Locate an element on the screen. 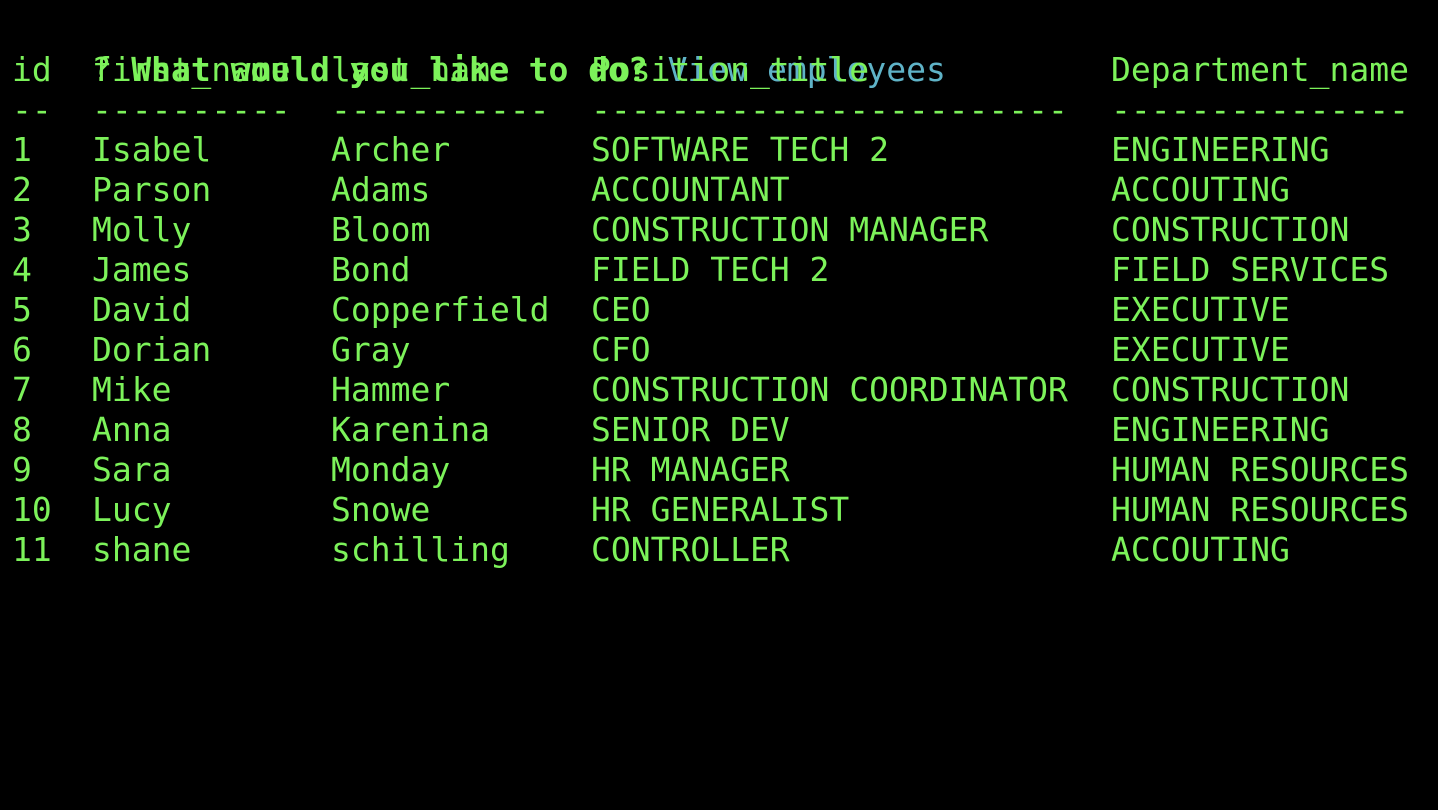  cell-position-title: SOFTWARE TECH 2 is located at coordinates (740, 149).